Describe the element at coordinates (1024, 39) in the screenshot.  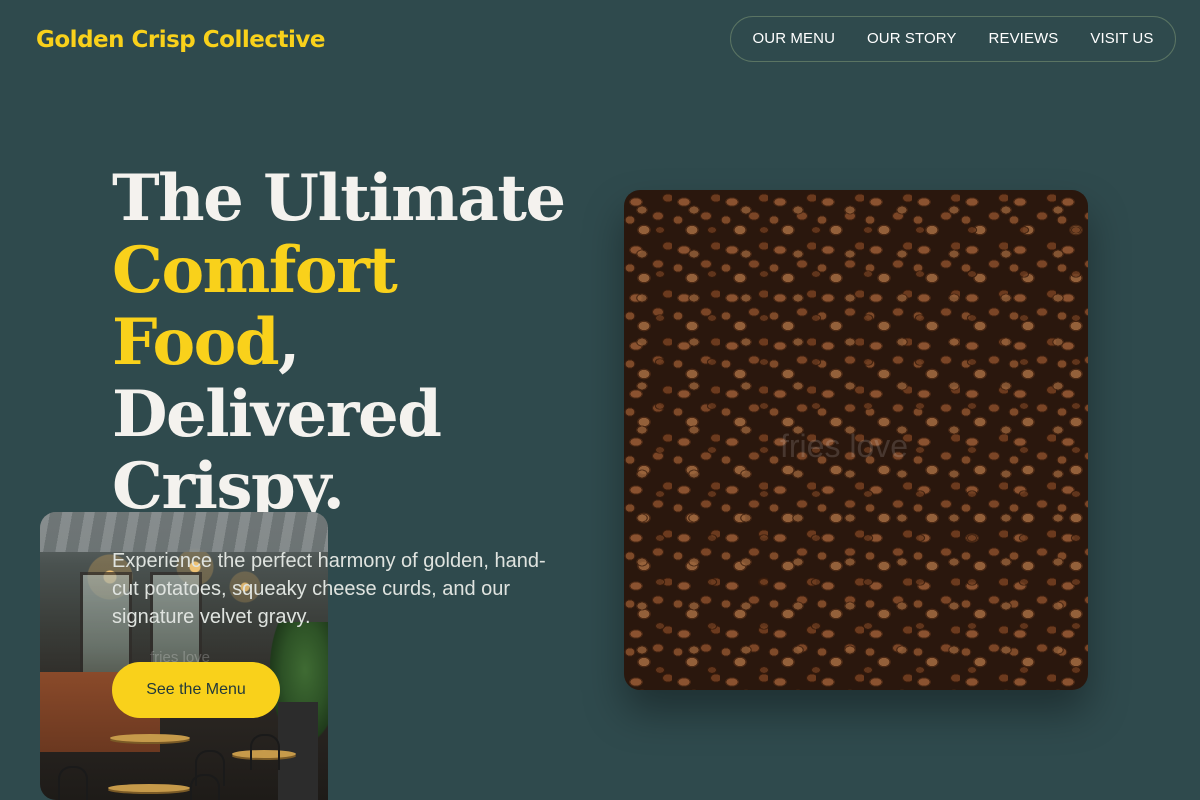
I see `nav-item-reviews: REVIEWS` at that location.